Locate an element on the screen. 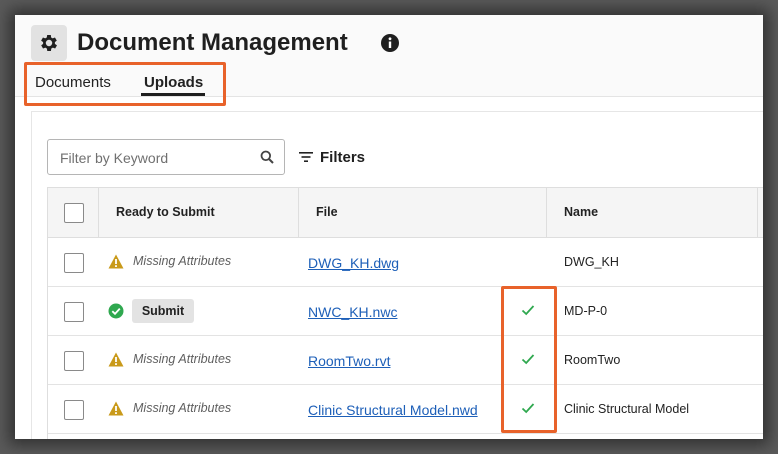 The width and height of the screenshot is (778, 454). name-cell: MD-P-0 is located at coordinates (586, 311).